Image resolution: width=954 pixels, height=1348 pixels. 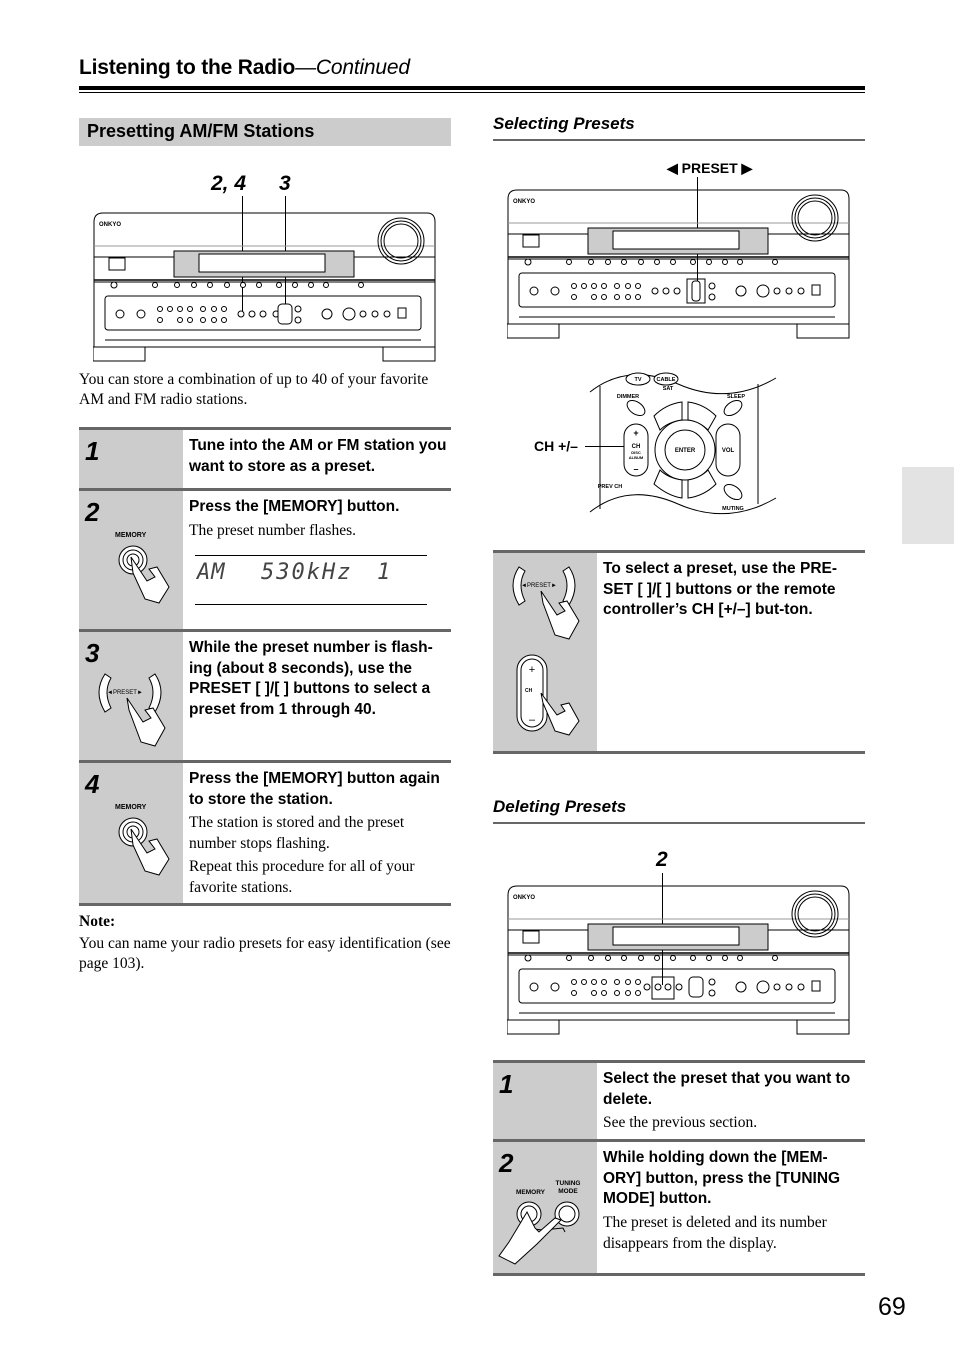 What do you see at coordinates (187, 67) in the screenshot?
I see `header-title: Listening to the Radio` at bounding box center [187, 67].